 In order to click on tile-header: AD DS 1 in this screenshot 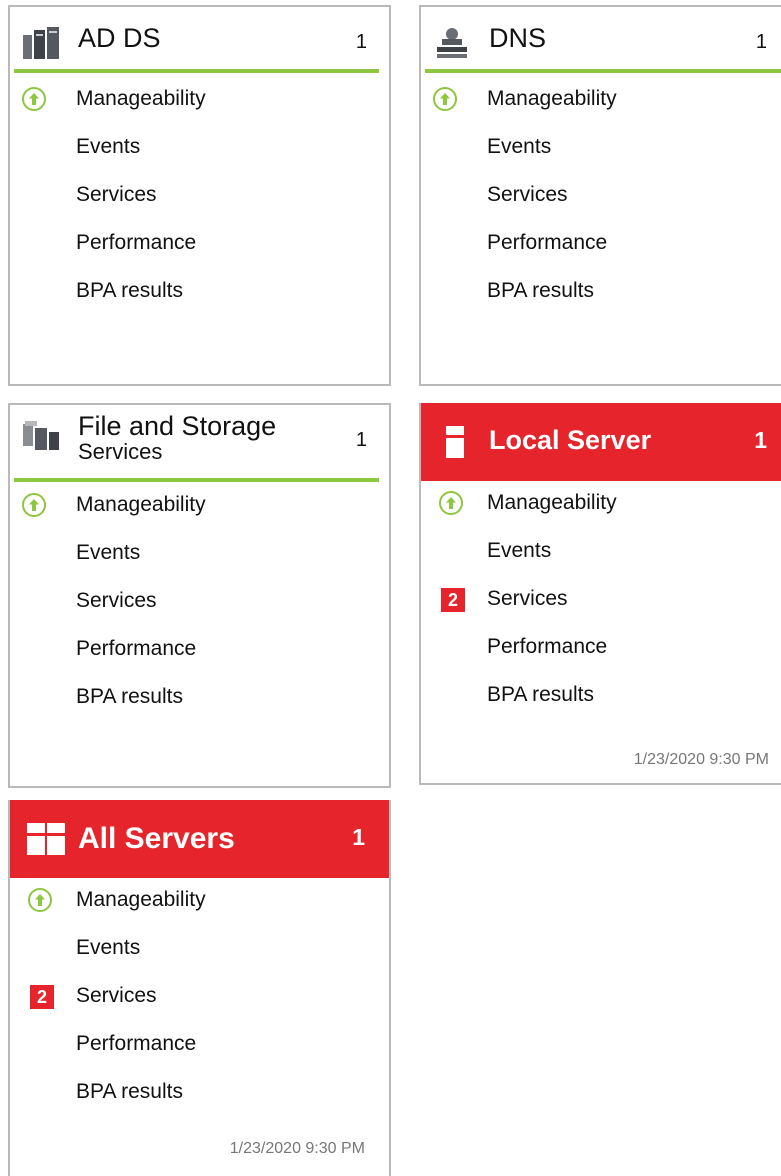, I will do `click(199, 41)`.